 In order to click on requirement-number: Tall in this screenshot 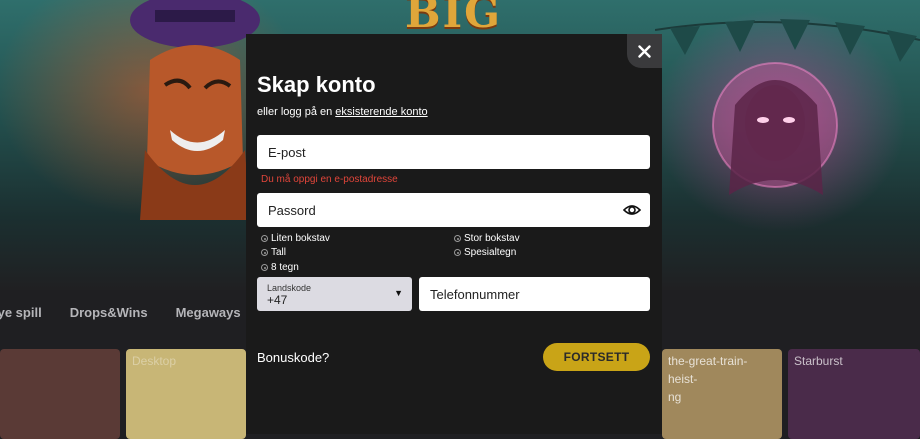, I will do `click(273, 252)`.